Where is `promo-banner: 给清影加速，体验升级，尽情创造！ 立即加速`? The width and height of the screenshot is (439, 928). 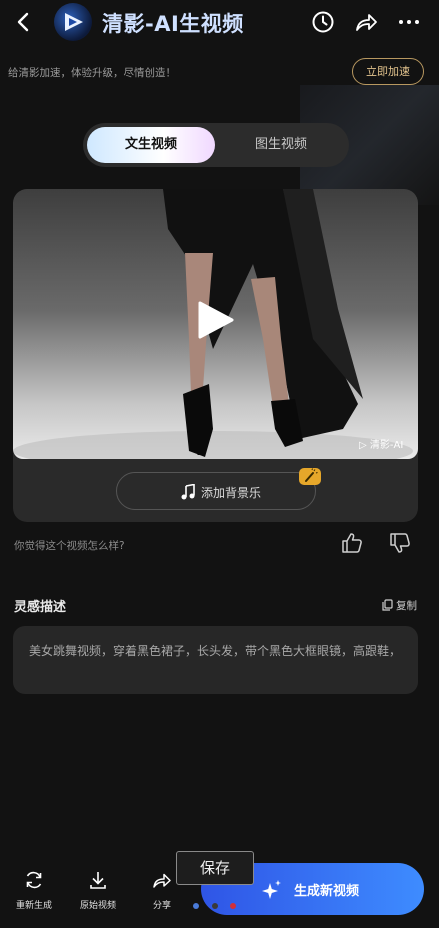
promo-banner: 给清影加速，体验升级，尽情创造！ 立即加速 is located at coordinates (219, 73).